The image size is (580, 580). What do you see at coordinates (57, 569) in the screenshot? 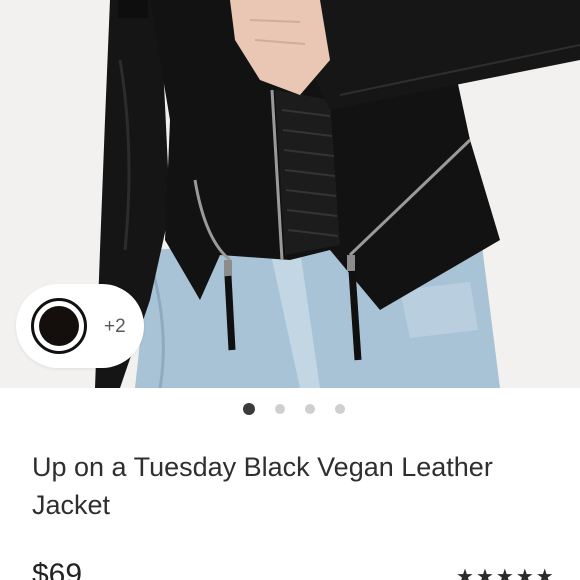
I see `product-price: $69` at bounding box center [57, 569].